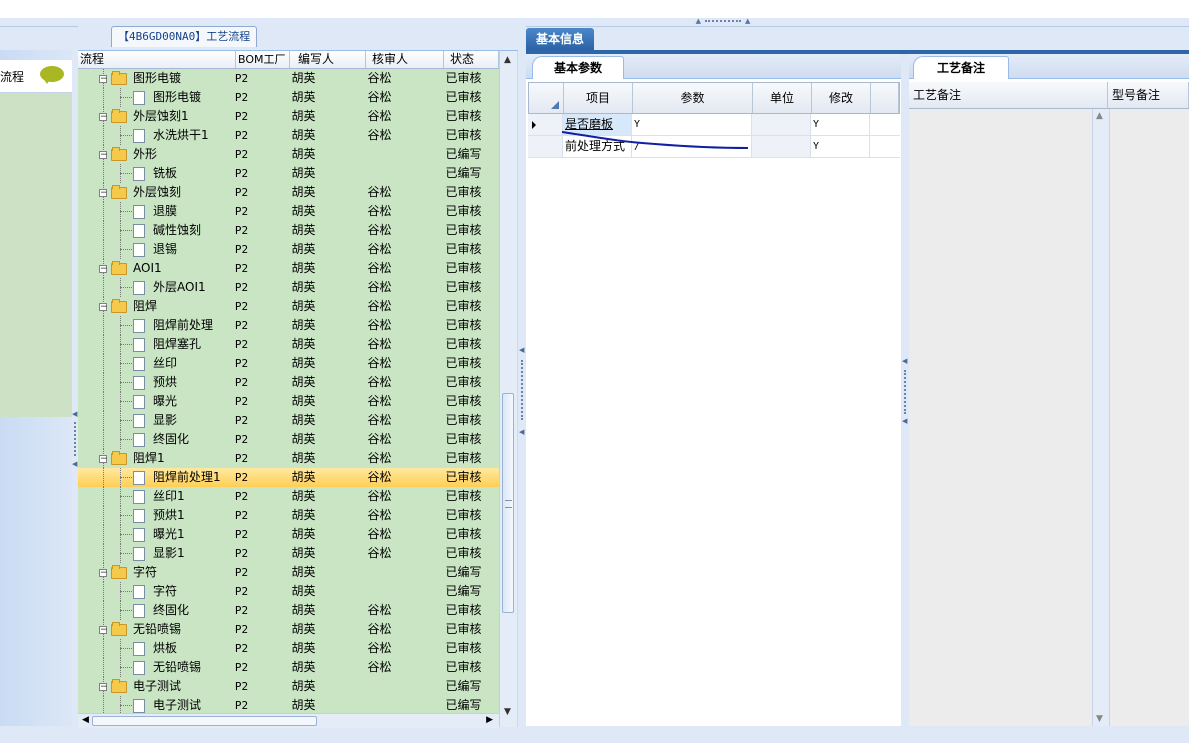  I want to click on scroll-down-icon: ▼, so click(1099, 719).